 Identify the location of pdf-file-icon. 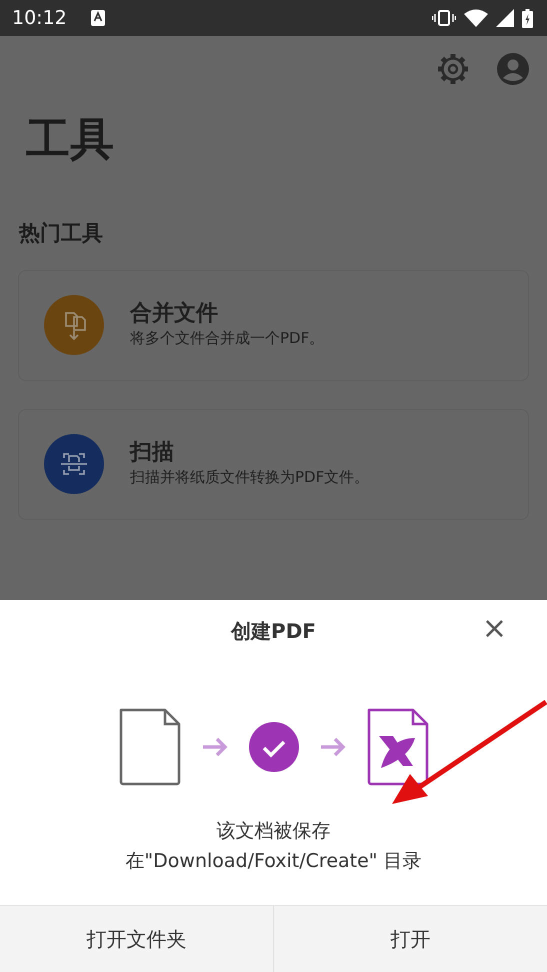
(397, 747).